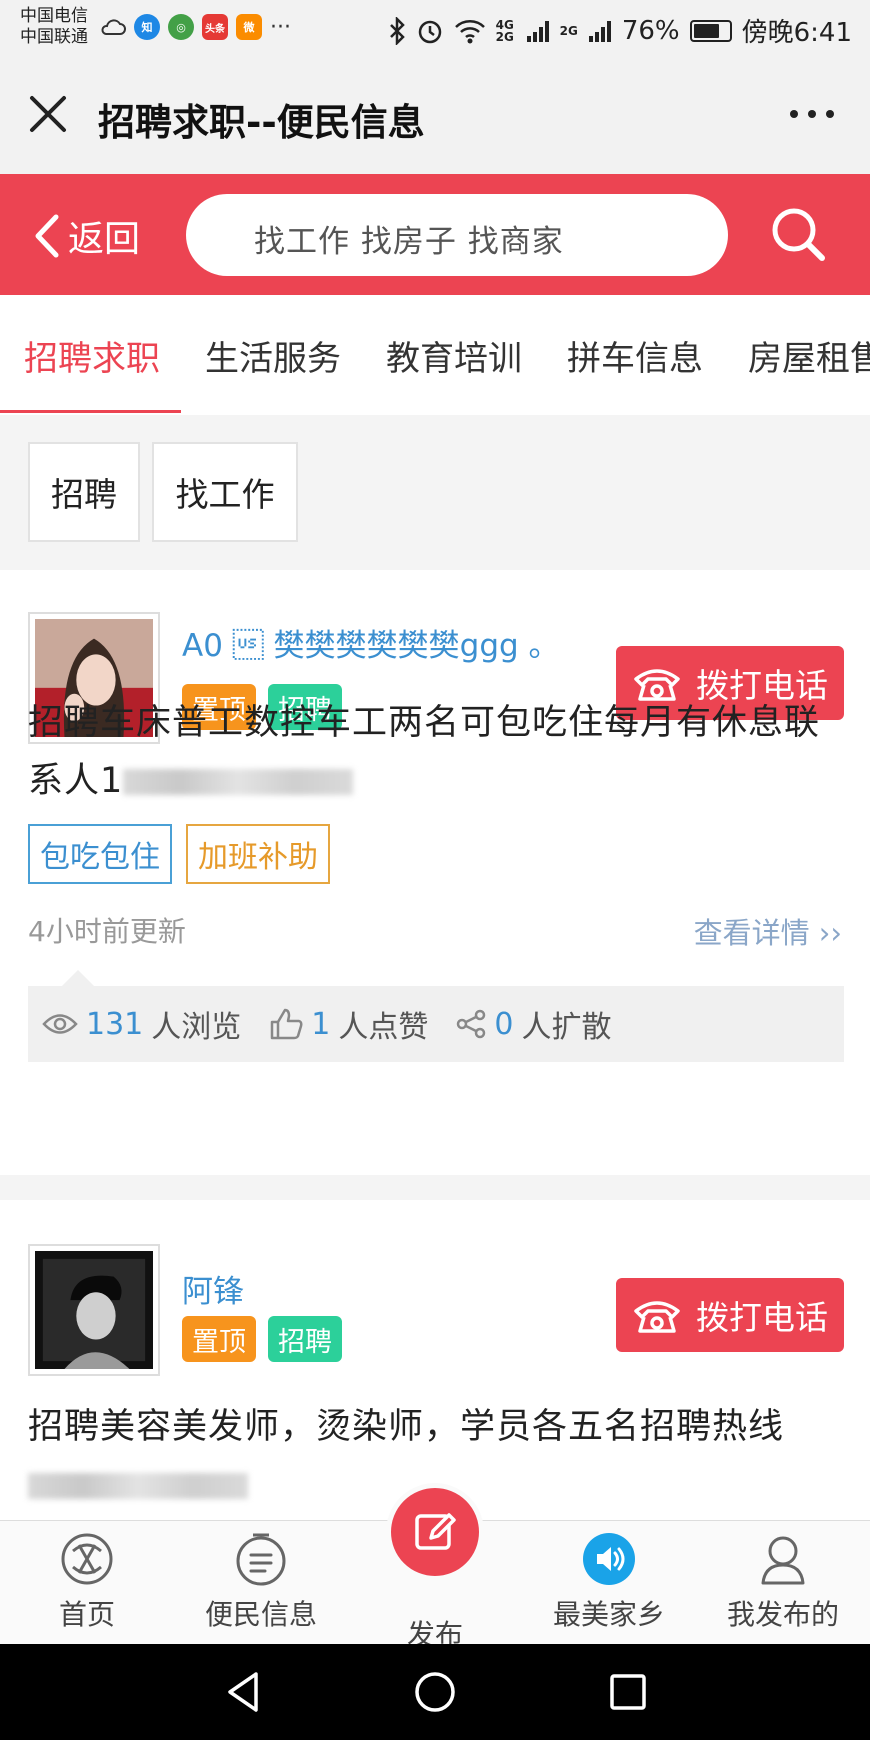 This screenshot has height=1740, width=870. I want to click on carrier-info: 中国电信 中国联通, so click(54, 27).